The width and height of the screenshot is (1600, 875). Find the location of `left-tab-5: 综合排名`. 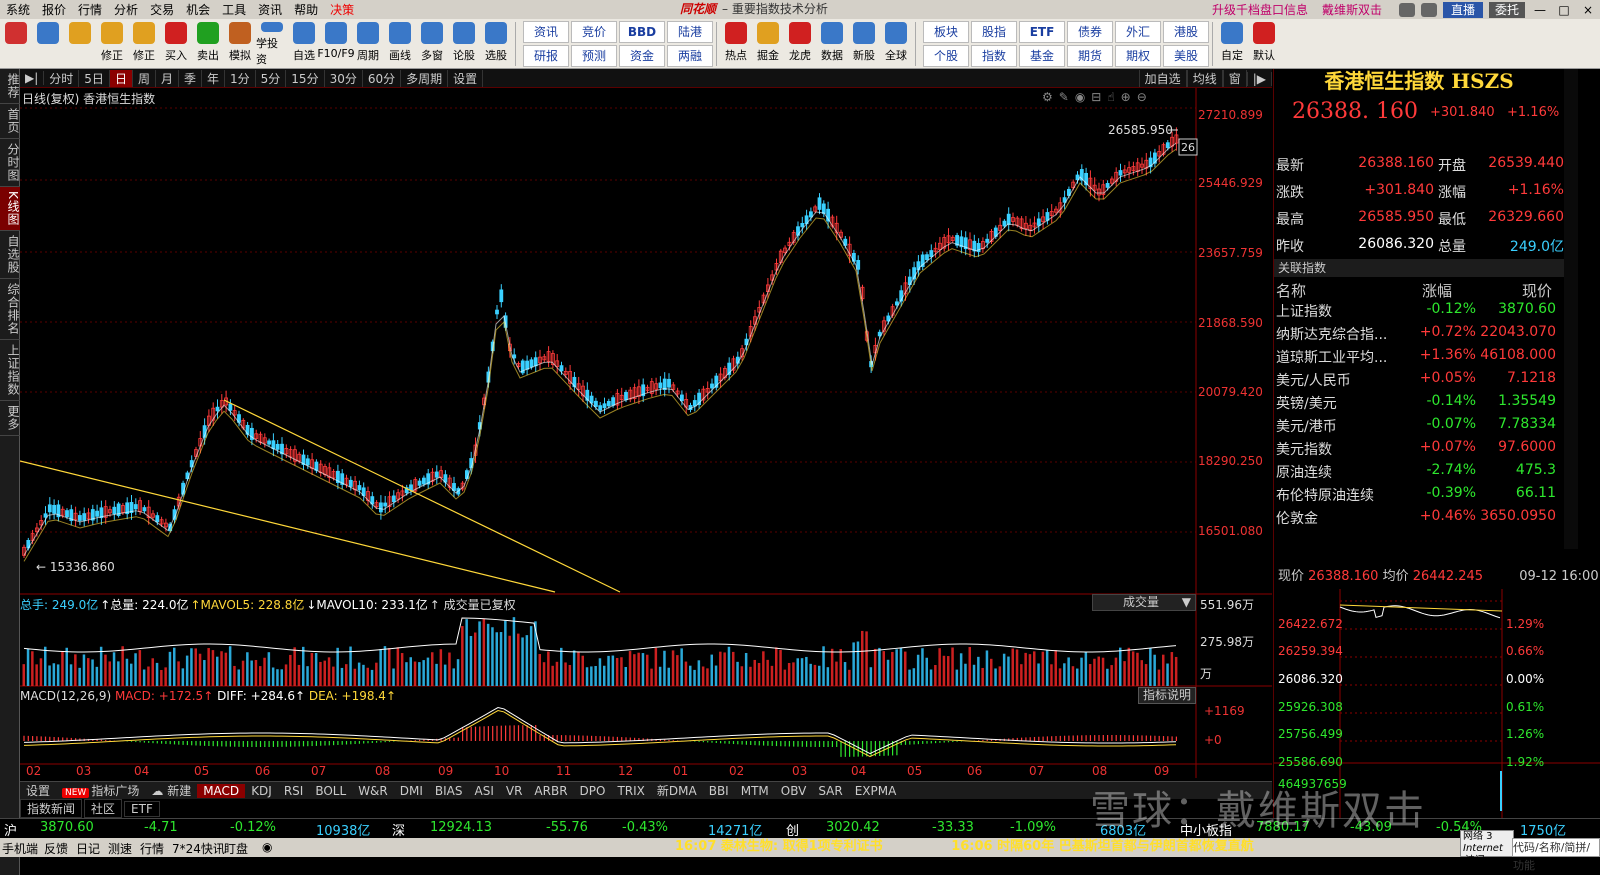

left-tab-5: 综合排名 is located at coordinates (10, 309).